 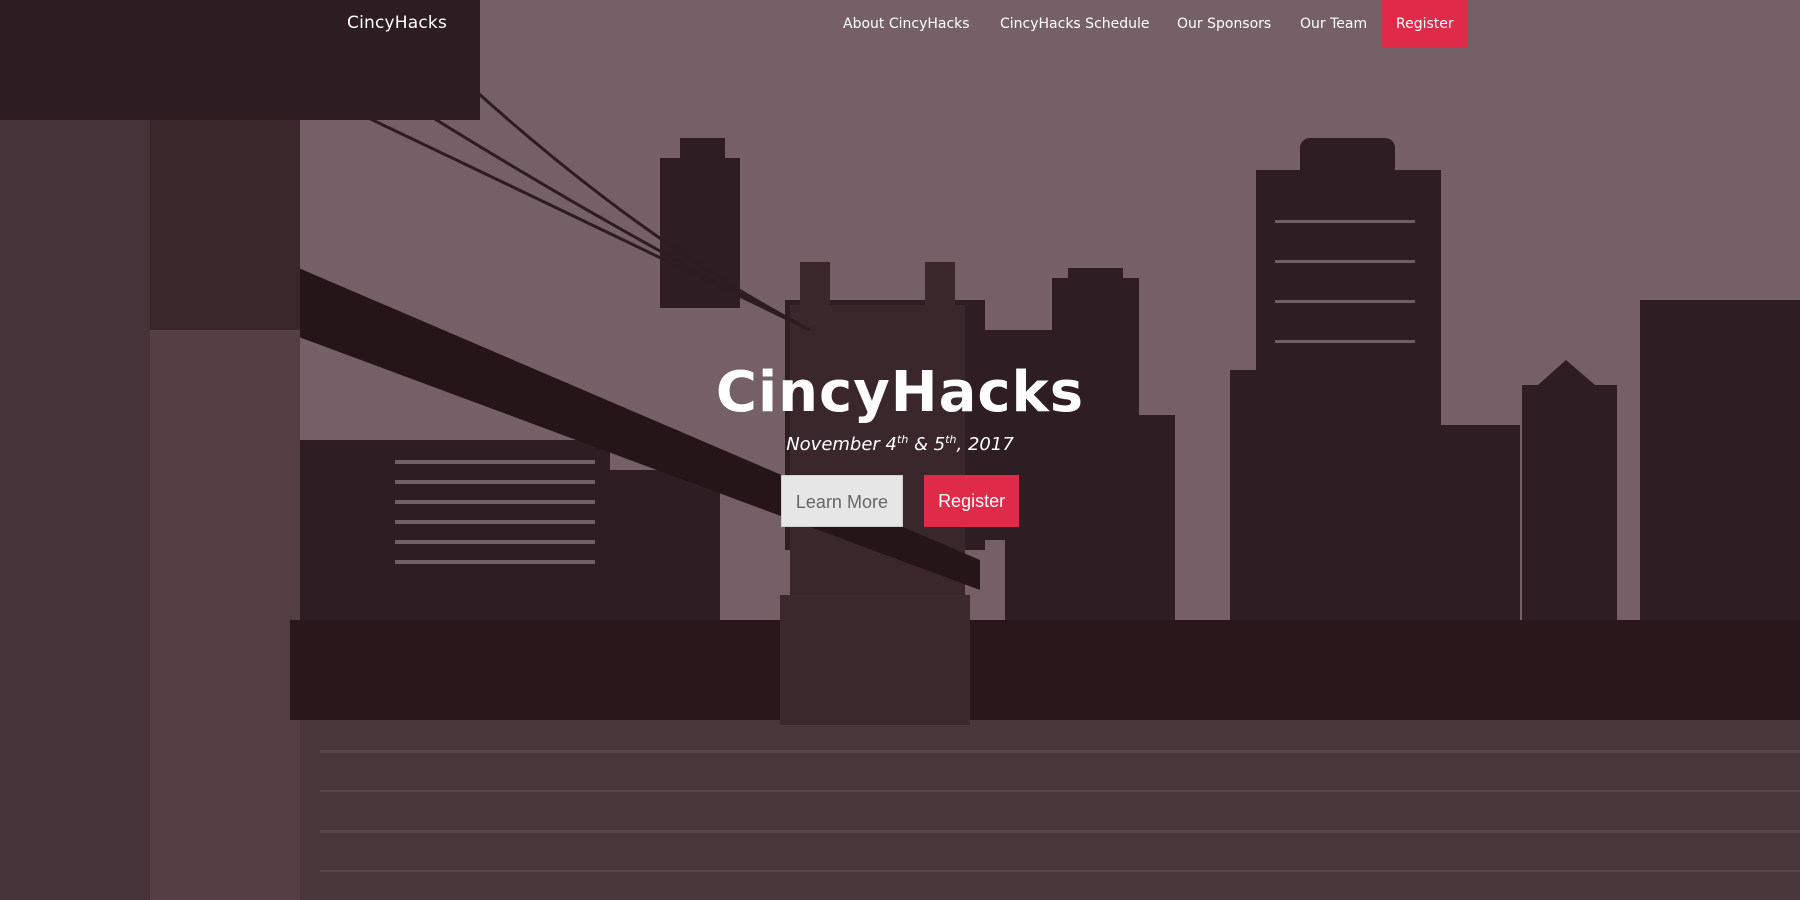 I want to click on hero-buttons: Learn More Register, so click(x=900, y=501).